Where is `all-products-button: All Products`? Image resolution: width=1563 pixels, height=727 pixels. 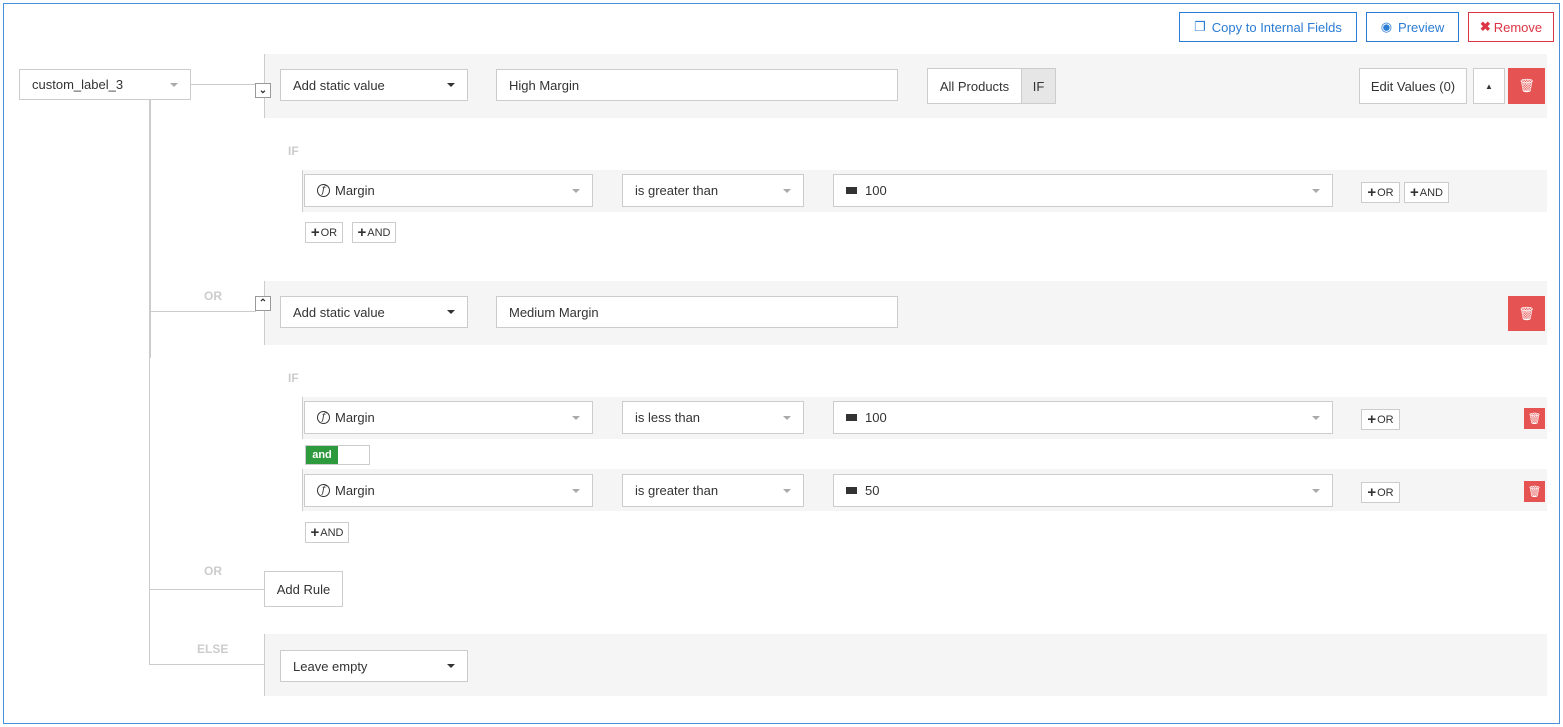
all-products-button: All Products is located at coordinates (974, 86).